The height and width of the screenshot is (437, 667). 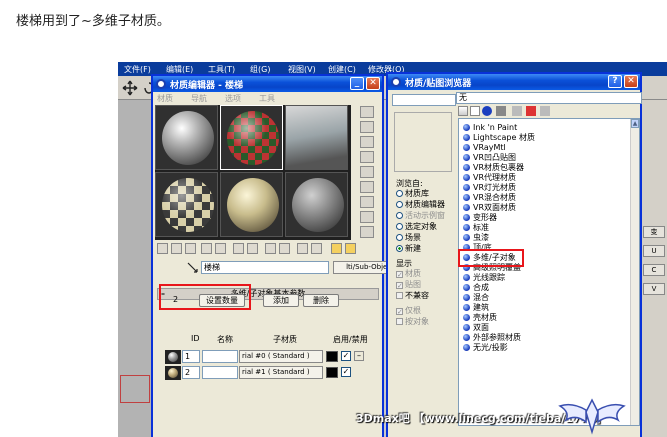 I want to click on list-scrollbar: ▲, so click(x=634, y=272).